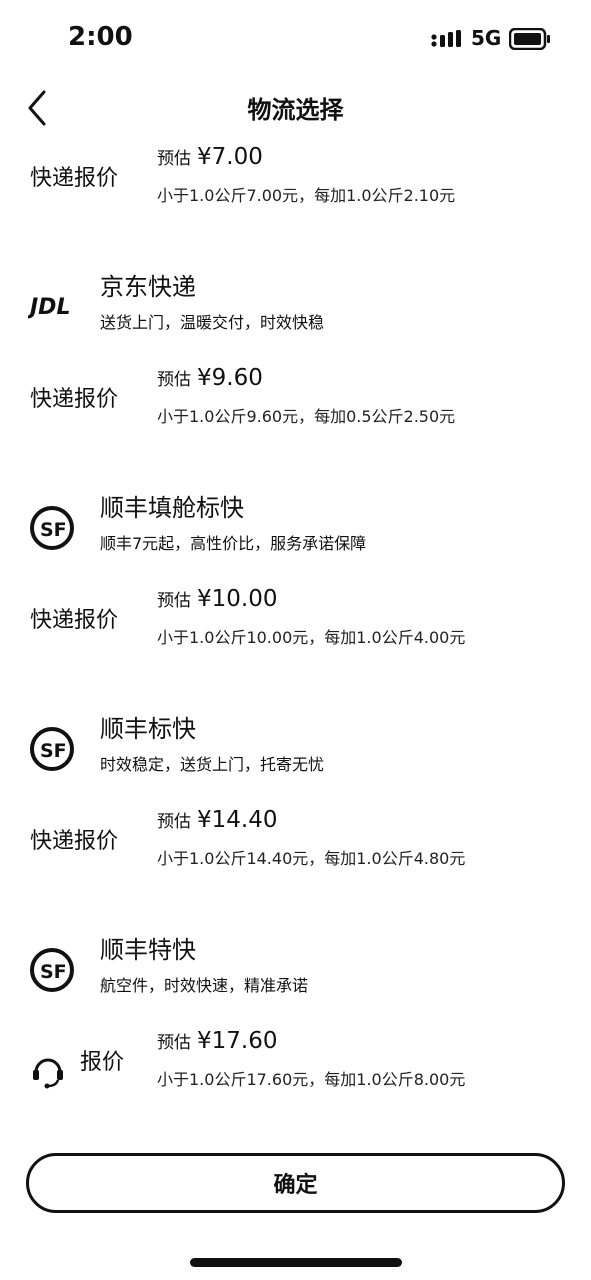 The image size is (591, 1280). I want to click on price-value: ¥9.60, so click(230, 378).